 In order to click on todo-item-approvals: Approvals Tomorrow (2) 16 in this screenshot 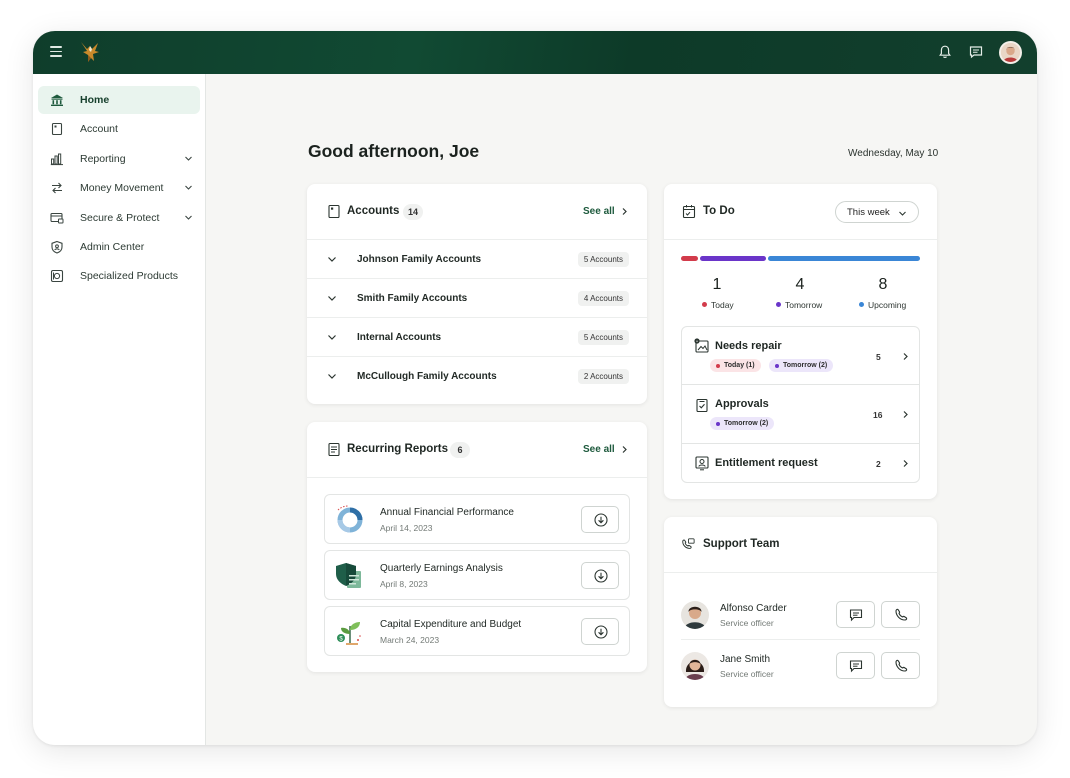, I will do `click(800, 414)`.